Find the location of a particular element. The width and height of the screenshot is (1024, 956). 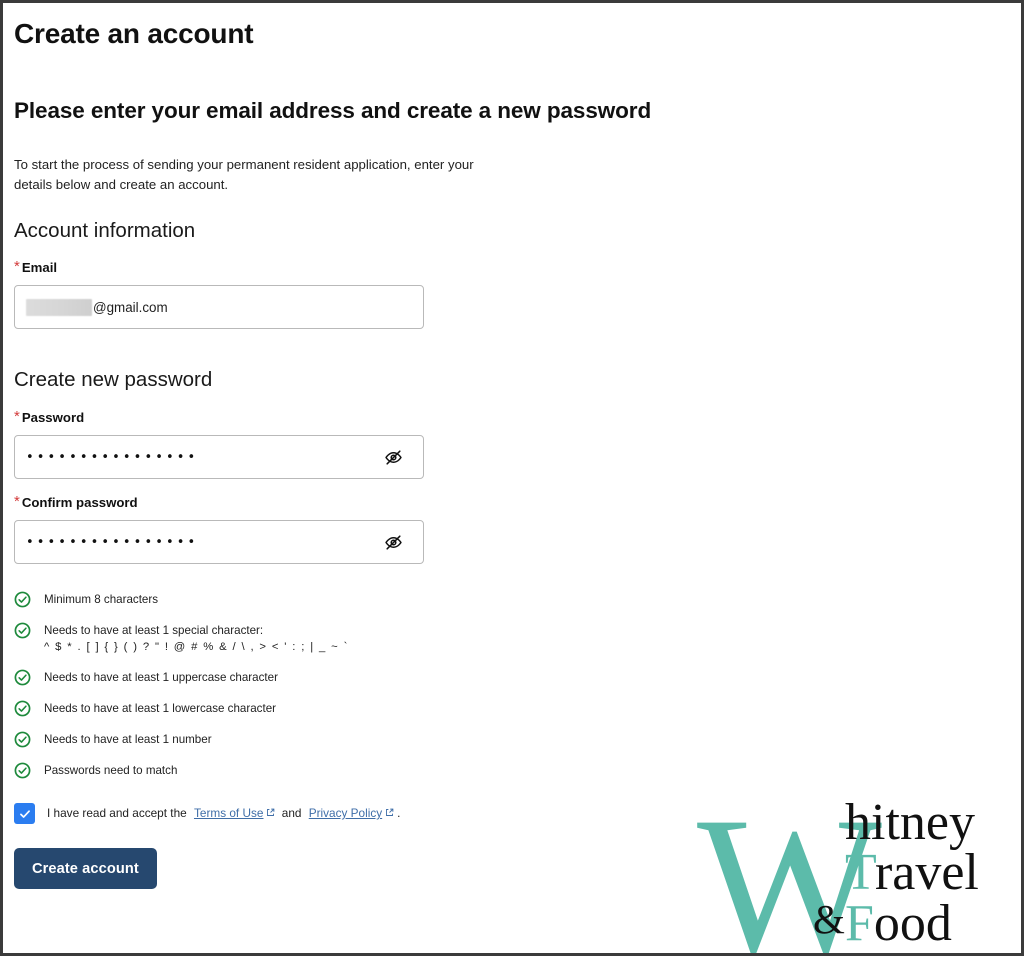

confirm-password-input: •••••••••••••••• is located at coordinates (219, 542).